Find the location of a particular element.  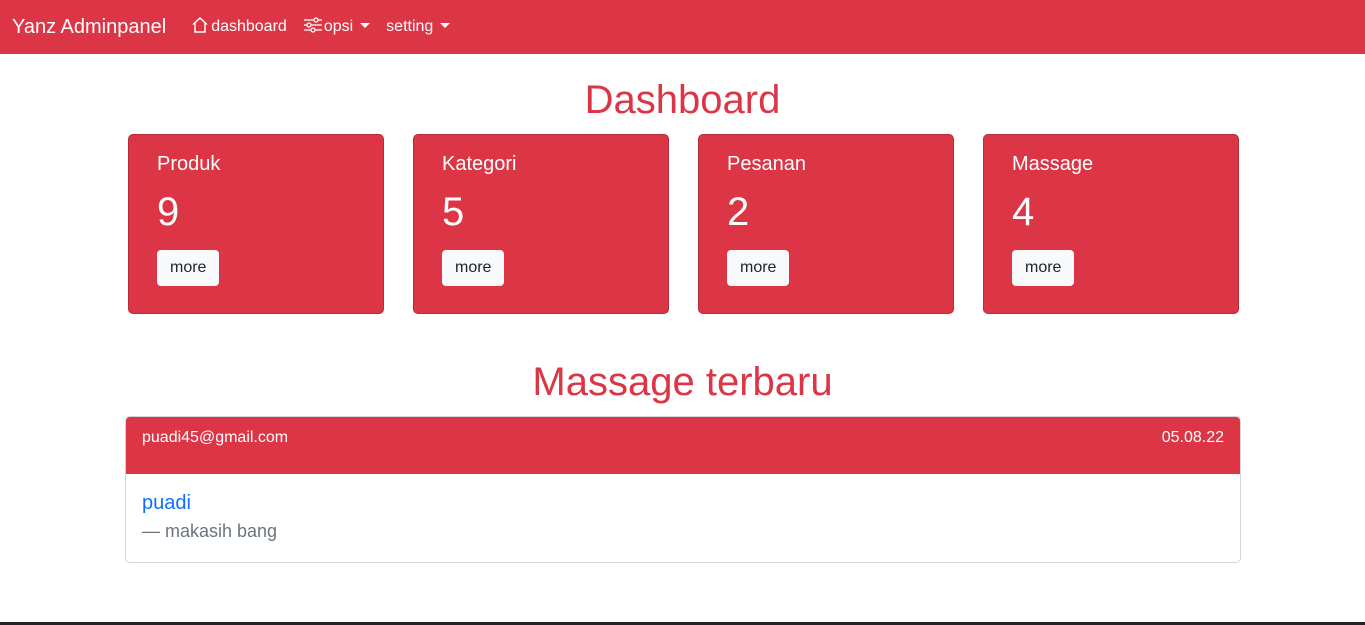

sliders-icon is located at coordinates (313, 27).